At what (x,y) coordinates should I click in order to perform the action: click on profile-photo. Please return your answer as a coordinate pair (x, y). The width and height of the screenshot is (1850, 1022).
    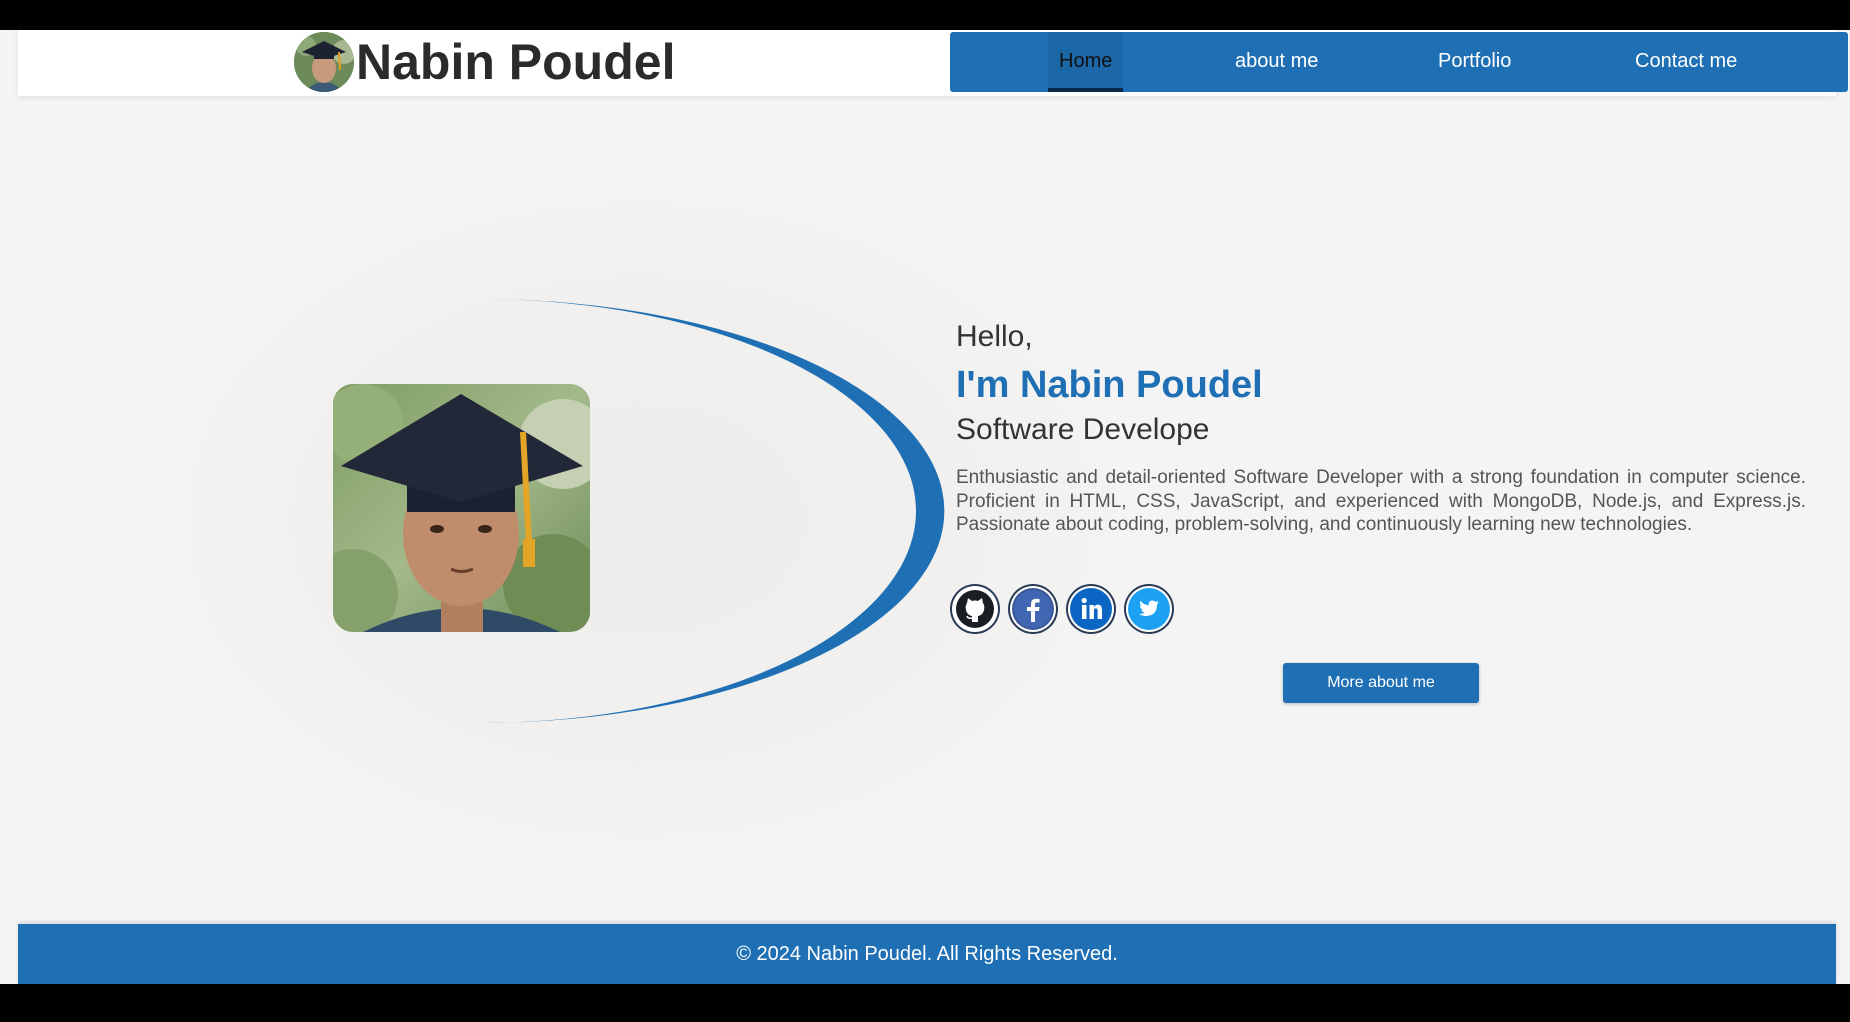
    Looking at the image, I should click on (461, 508).